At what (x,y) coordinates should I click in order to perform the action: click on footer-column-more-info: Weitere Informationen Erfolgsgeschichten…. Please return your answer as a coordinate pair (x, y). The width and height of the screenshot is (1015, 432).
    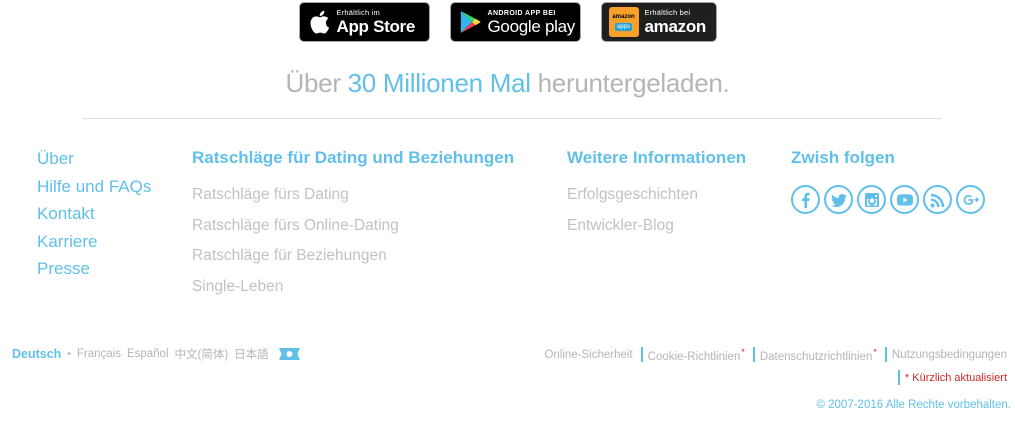
    Looking at the image, I should click on (656, 195).